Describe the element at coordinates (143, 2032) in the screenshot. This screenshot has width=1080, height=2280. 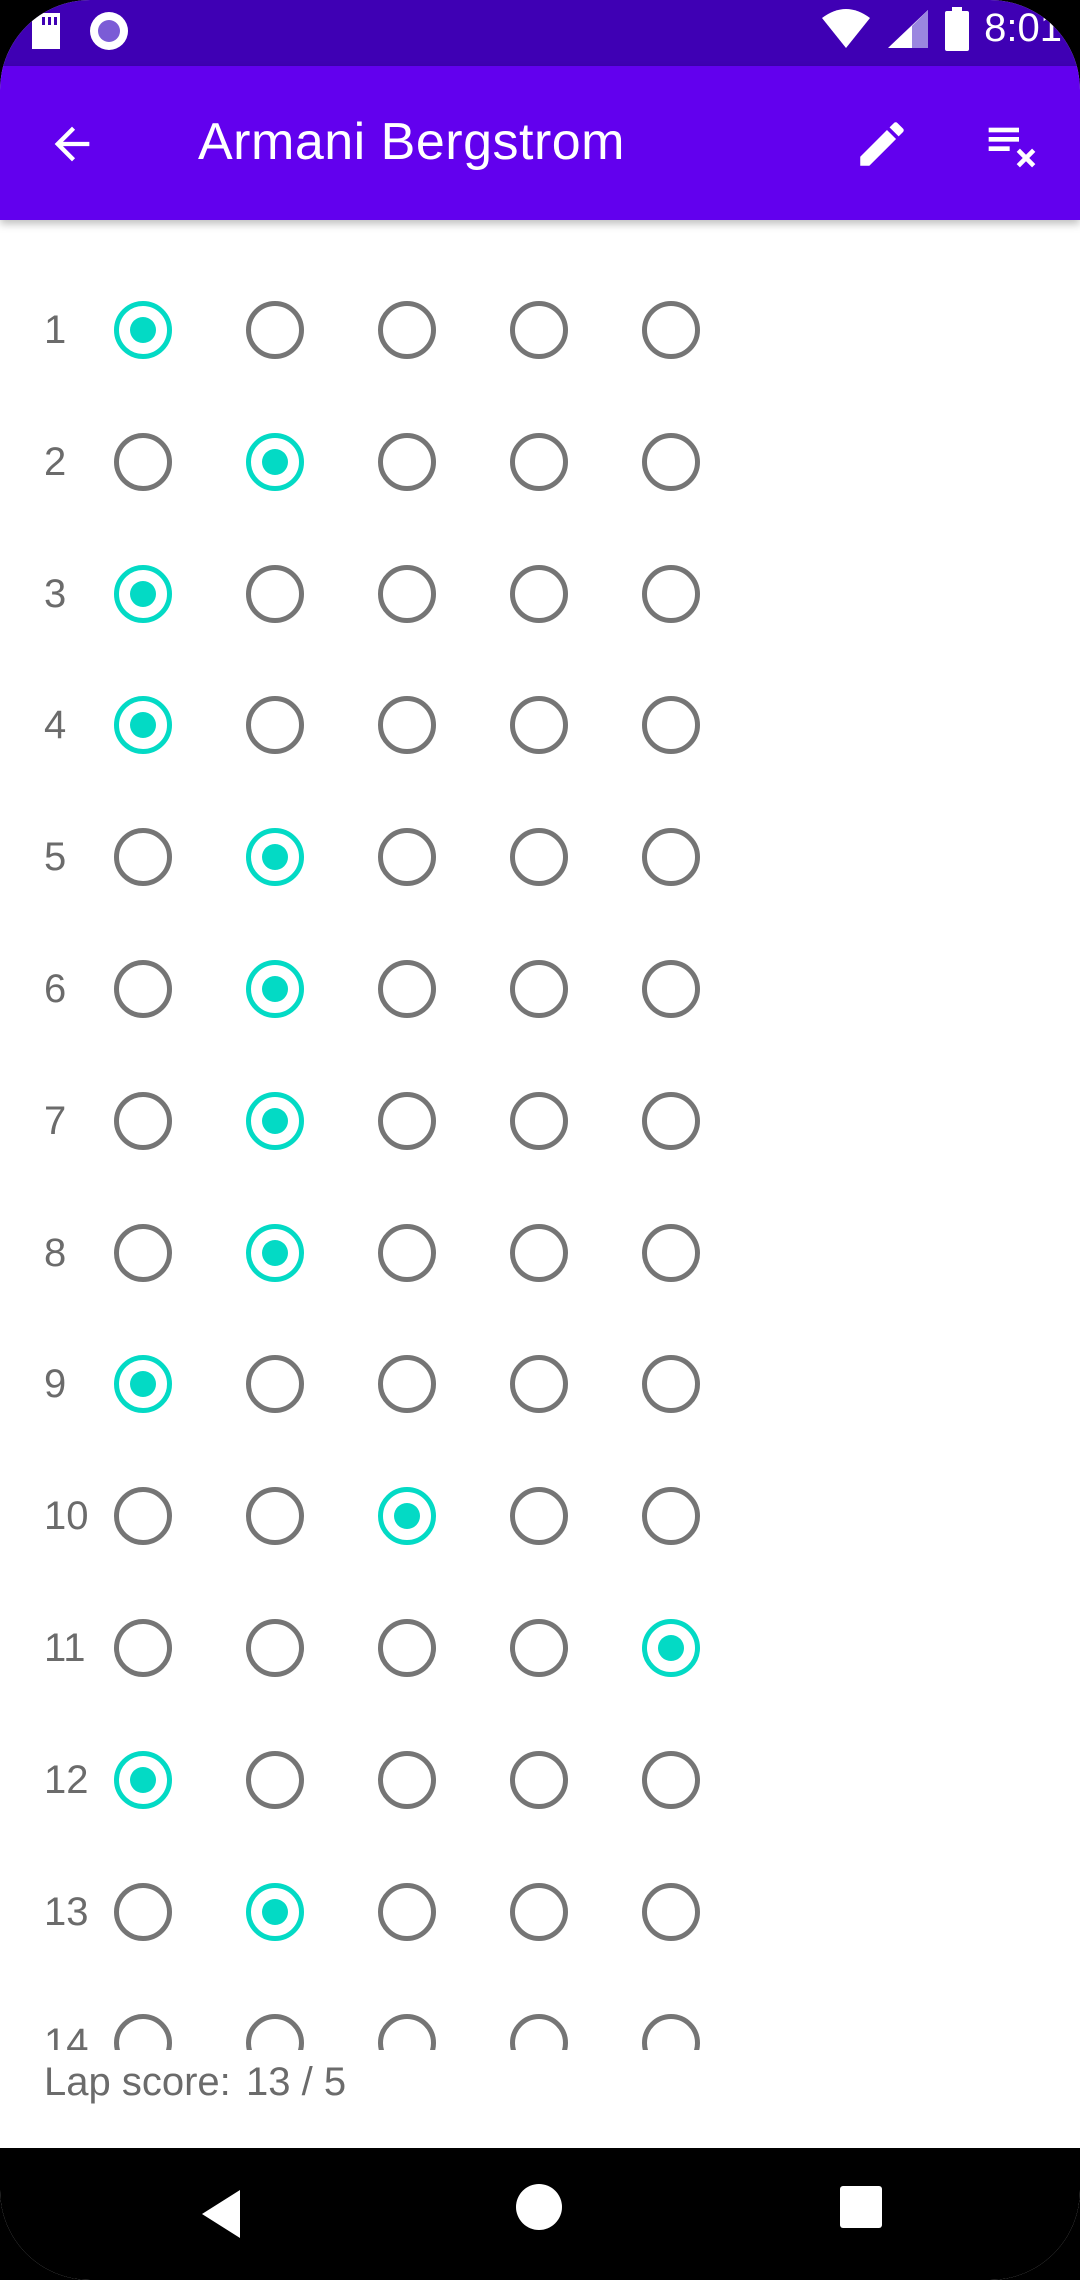
I see `lap-14-option-1-radio` at that location.